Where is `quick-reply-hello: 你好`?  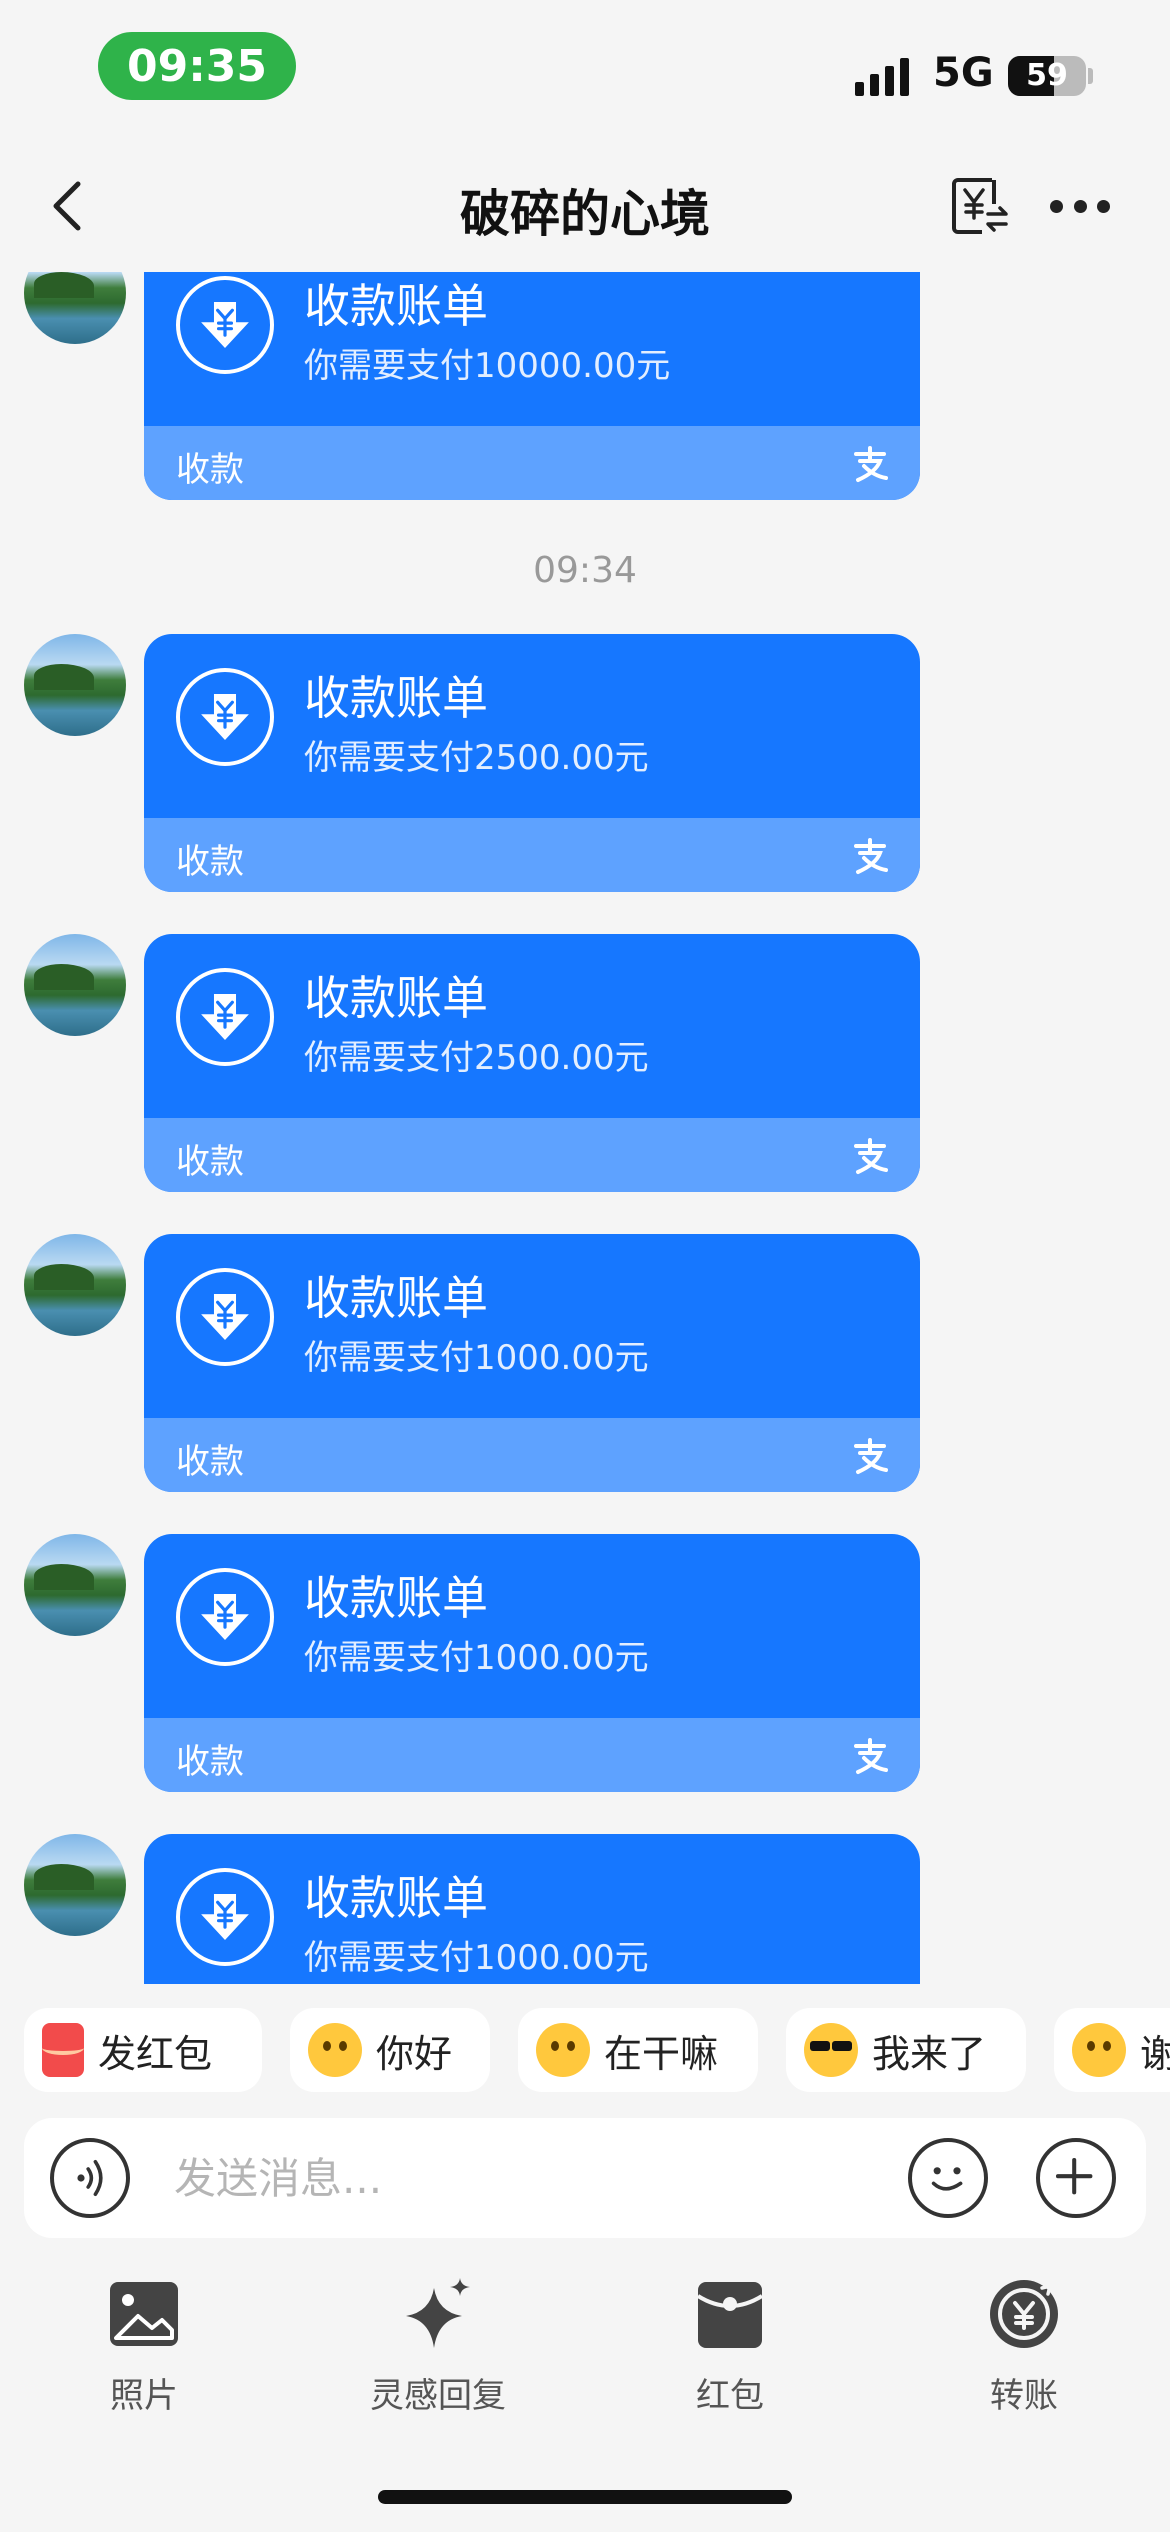 quick-reply-hello: 你好 is located at coordinates (390, 2050).